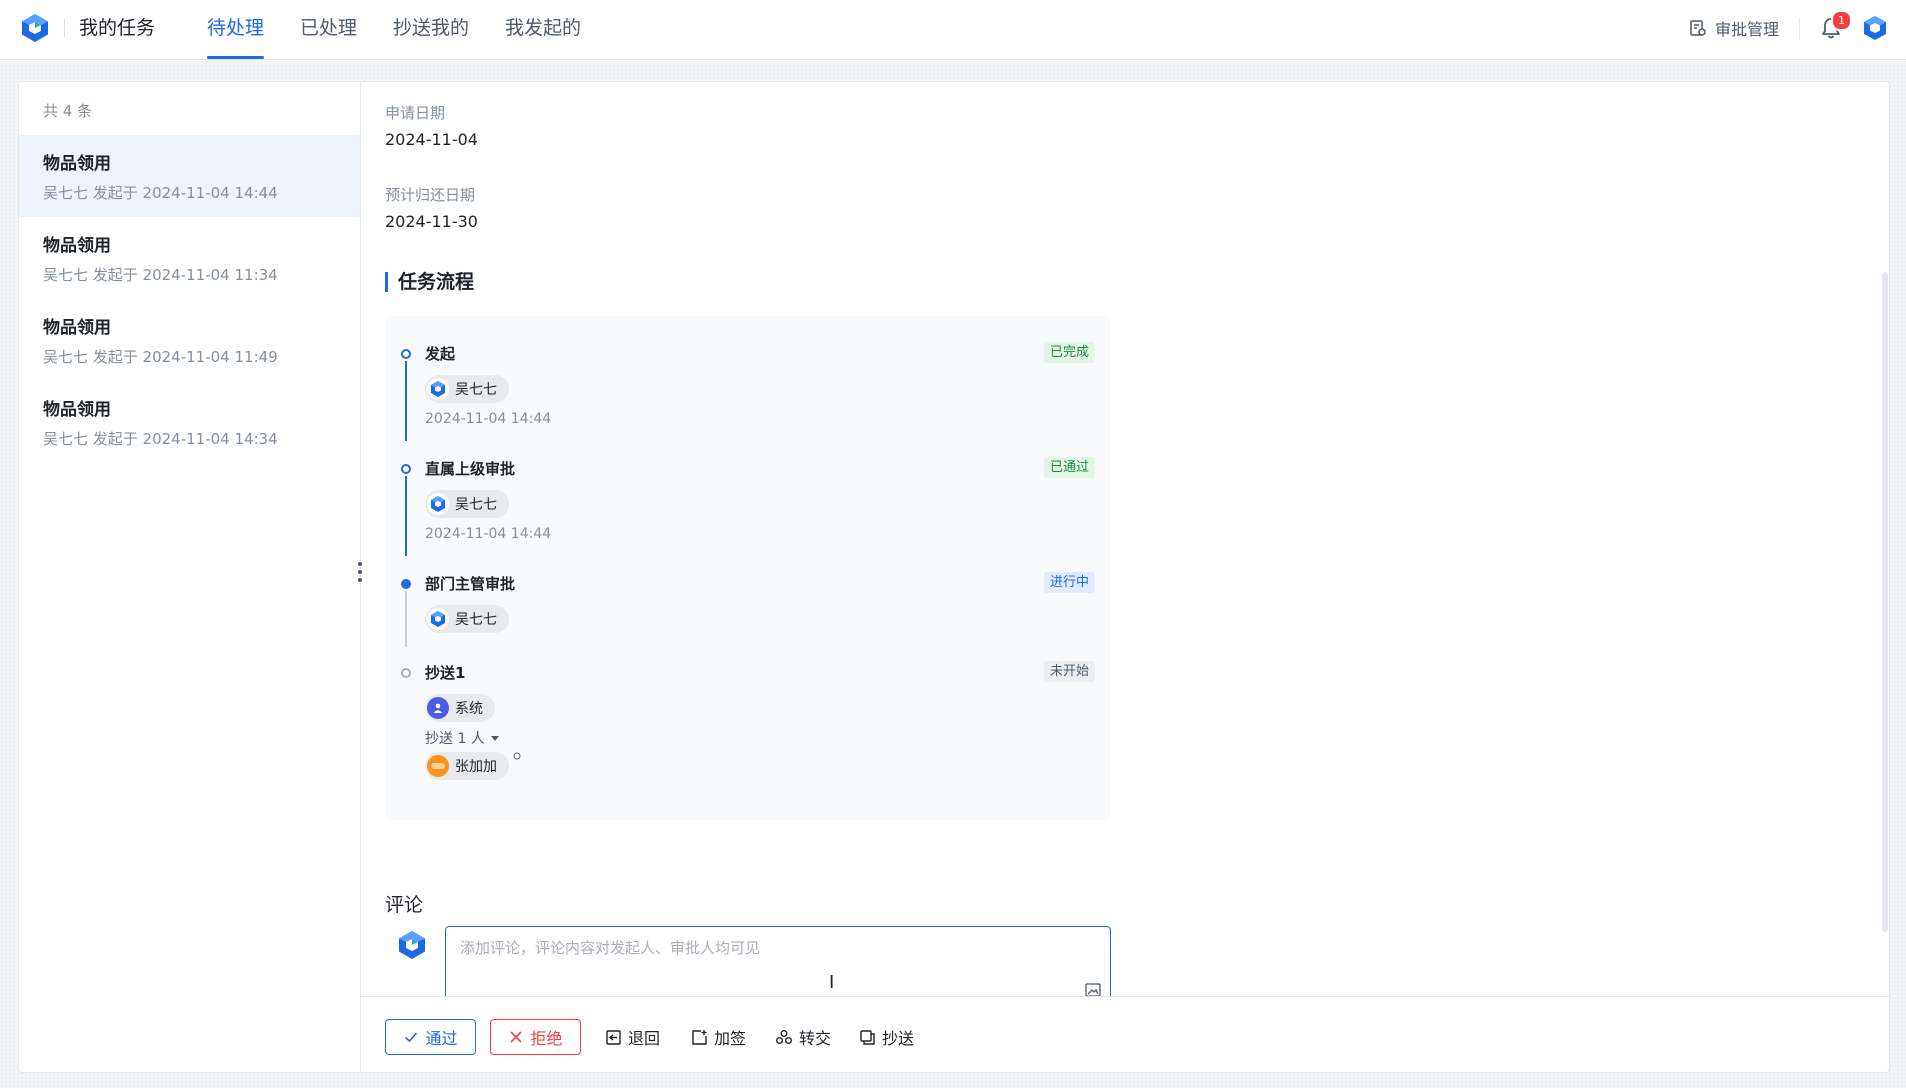 This screenshot has width=1906, height=1088. Describe the element at coordinates (445, 673) in the screenshot. I see `node-name: 抄送1` at that location.